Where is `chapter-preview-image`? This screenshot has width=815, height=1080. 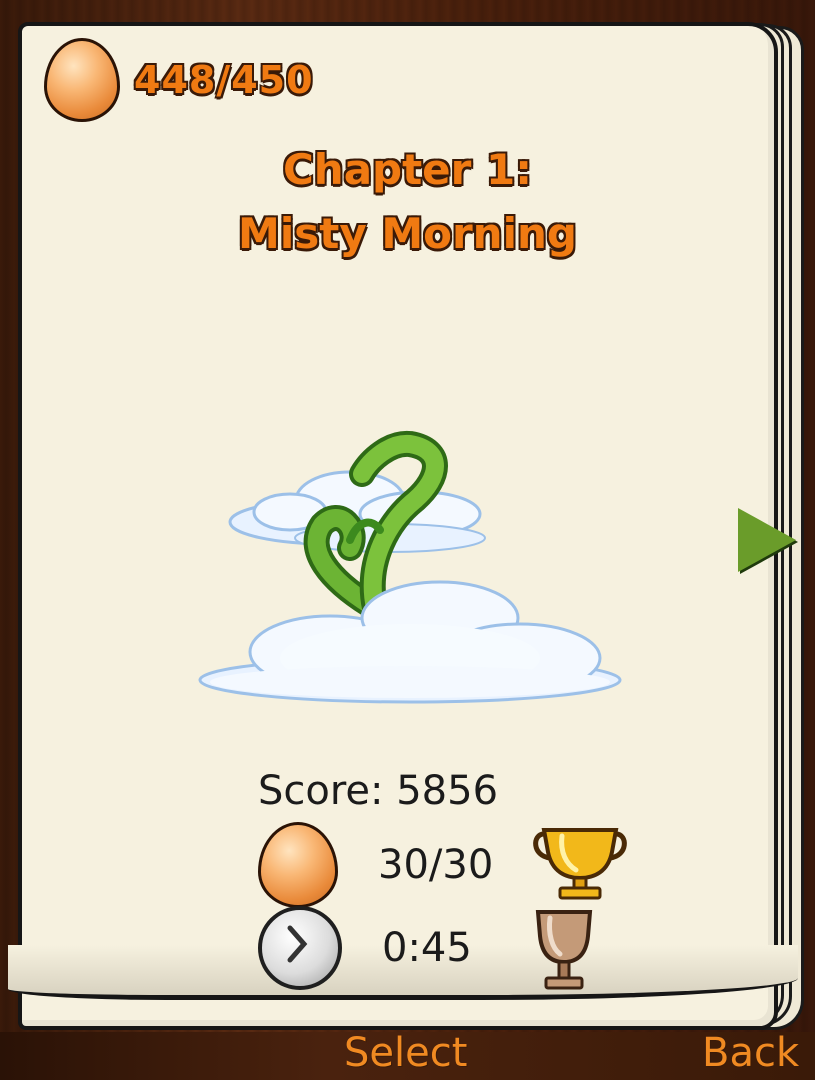 chapter-preview-image is located at coordinates (410, 575).